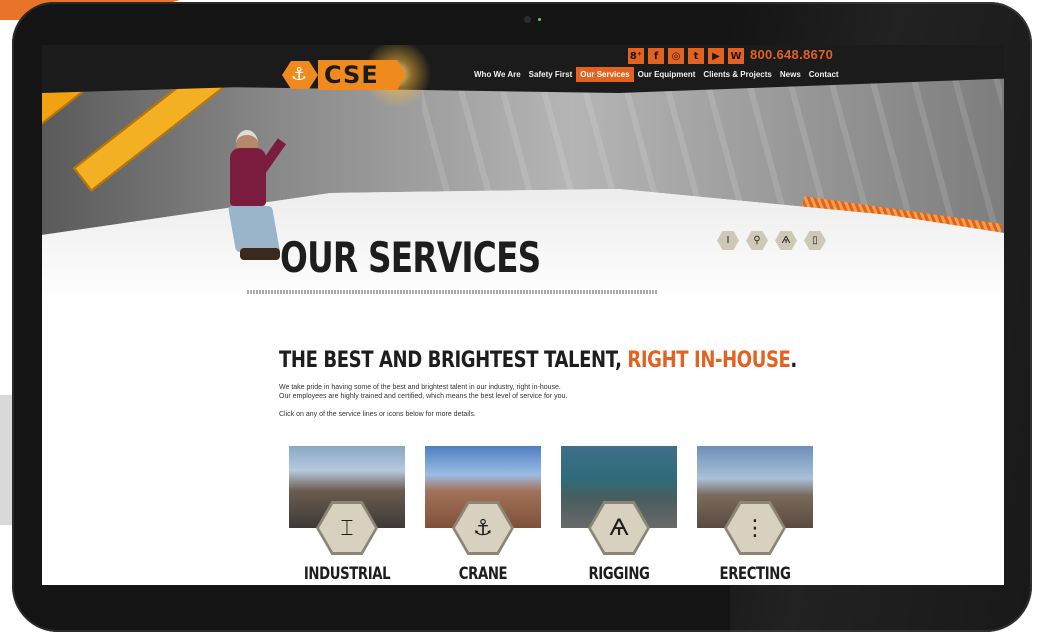 This screenshot has width=1037, height=635. I want to click on nav-clients-projects: Clients & Projects, so click(737, 74).